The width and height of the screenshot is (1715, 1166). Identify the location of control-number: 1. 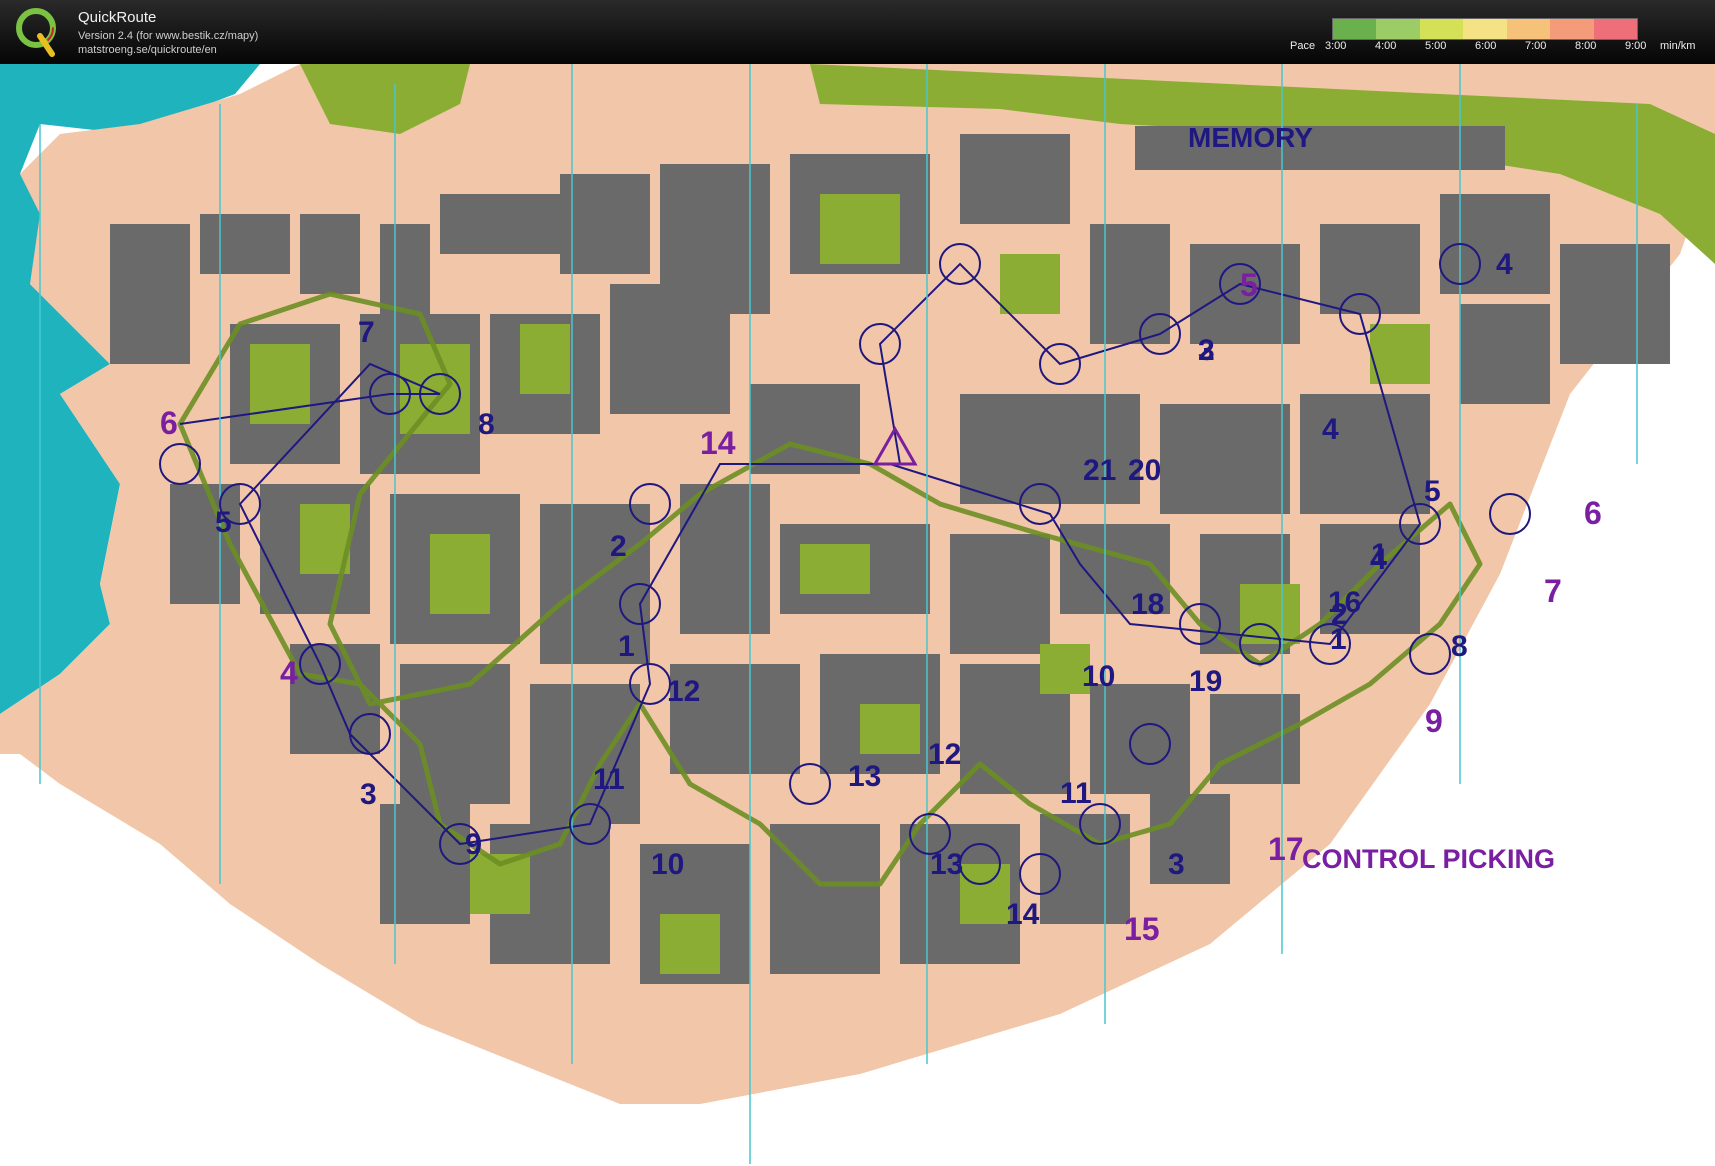
(626, 646).